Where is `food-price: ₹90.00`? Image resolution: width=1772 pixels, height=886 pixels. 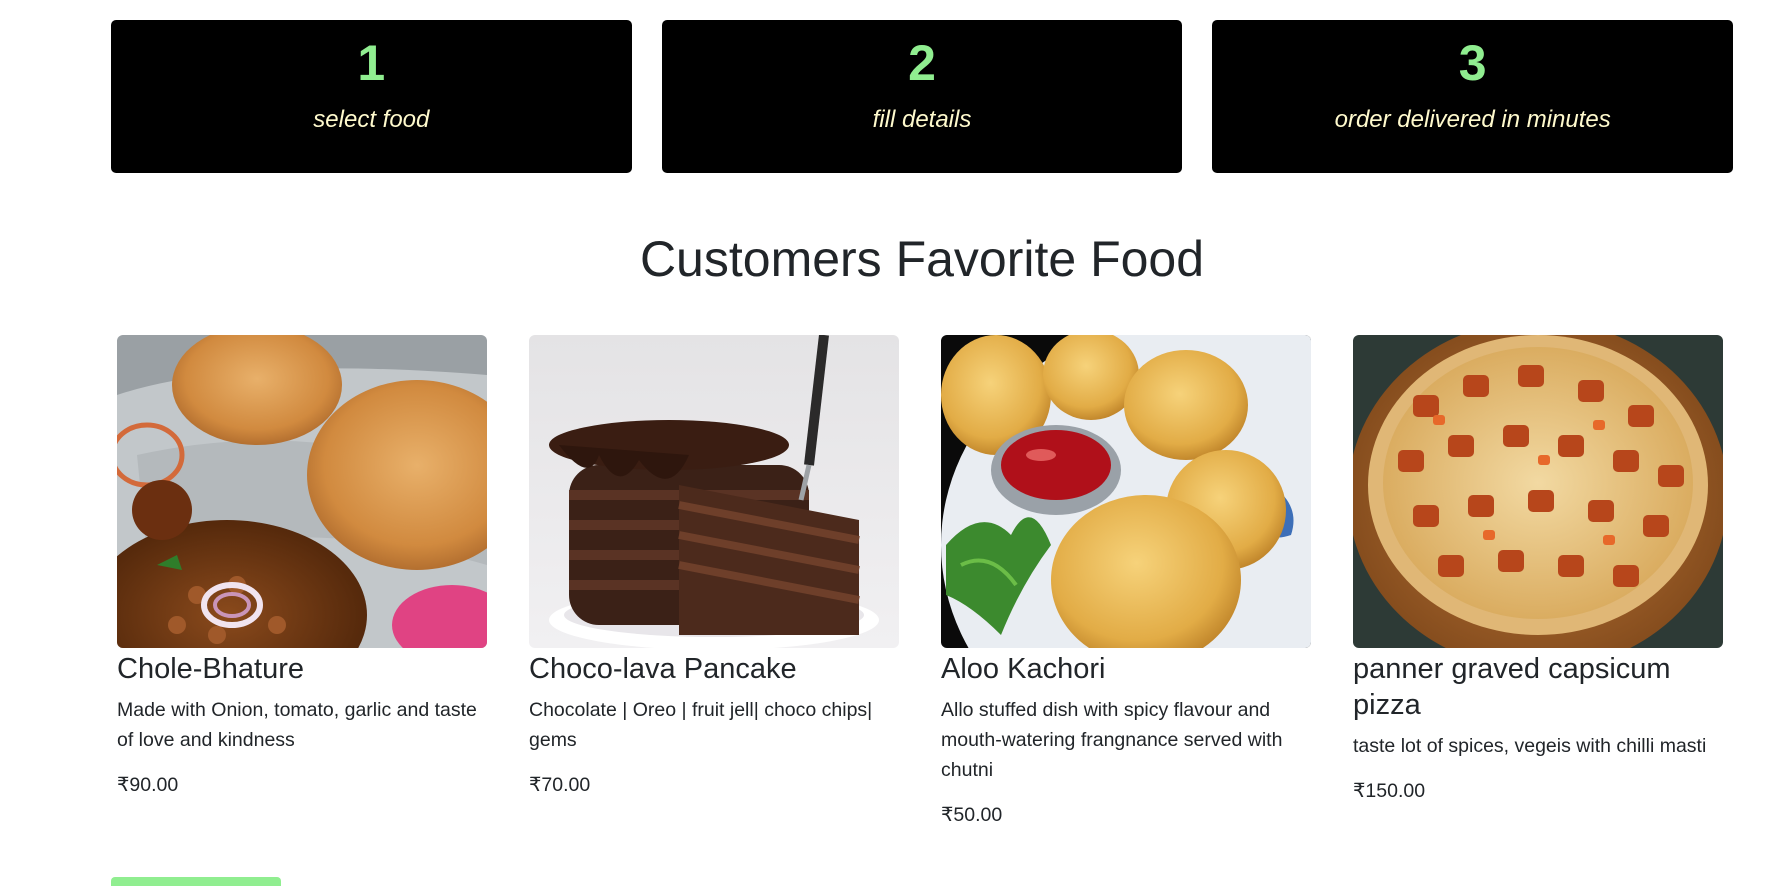 food-price: ₹90.00 is located at coordinates (148, 785).